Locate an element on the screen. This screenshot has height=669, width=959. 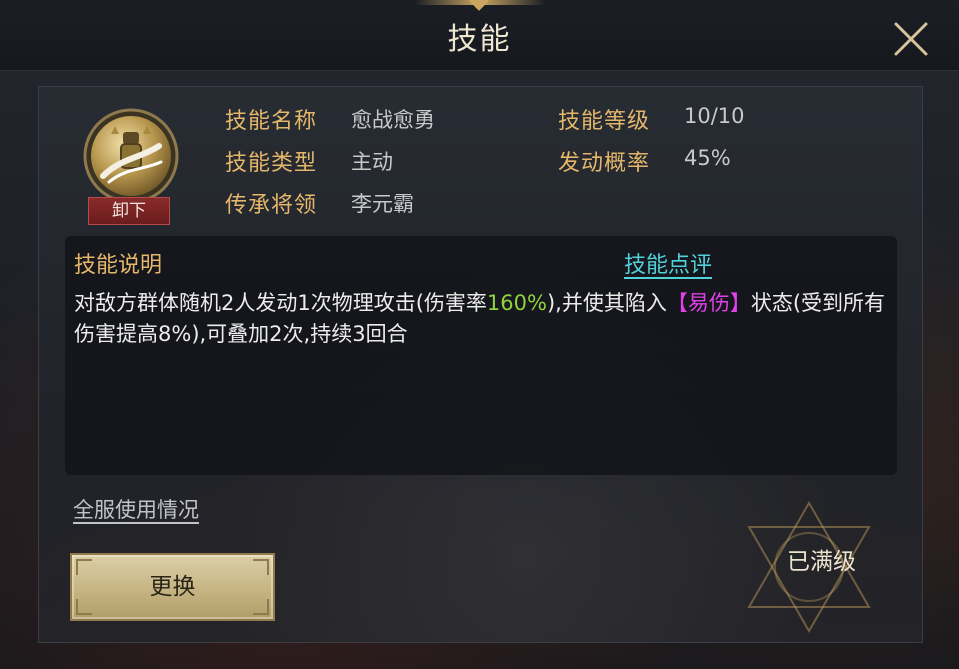
change-skill-button: 更换 is located at coordinates (172, 587).